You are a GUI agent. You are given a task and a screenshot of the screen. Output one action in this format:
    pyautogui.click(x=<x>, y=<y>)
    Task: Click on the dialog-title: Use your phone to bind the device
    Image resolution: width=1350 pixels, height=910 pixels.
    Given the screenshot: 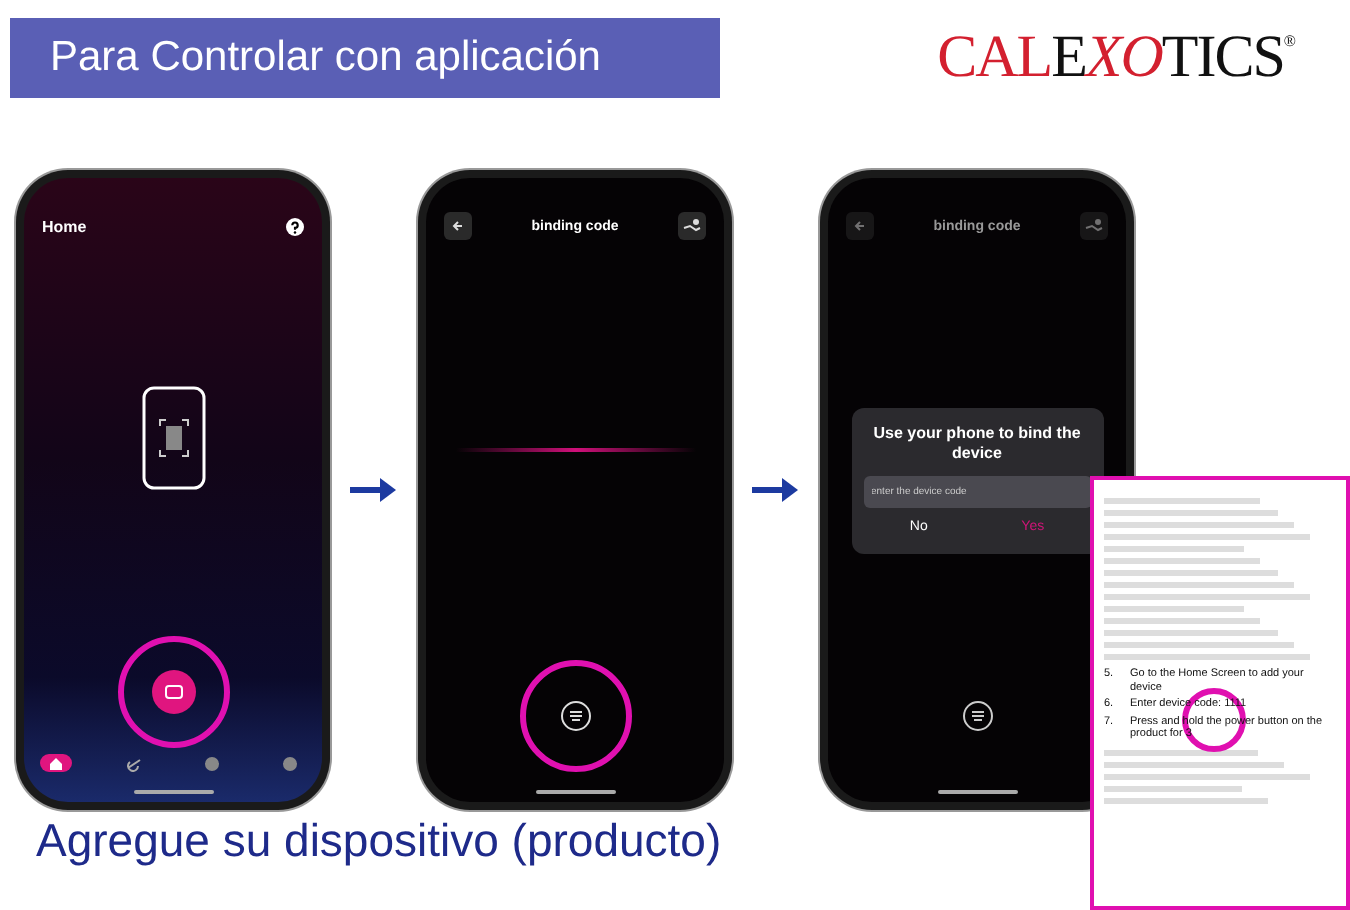 What is the action you would take?
    pyautogui.click(x=977, y=443)
    